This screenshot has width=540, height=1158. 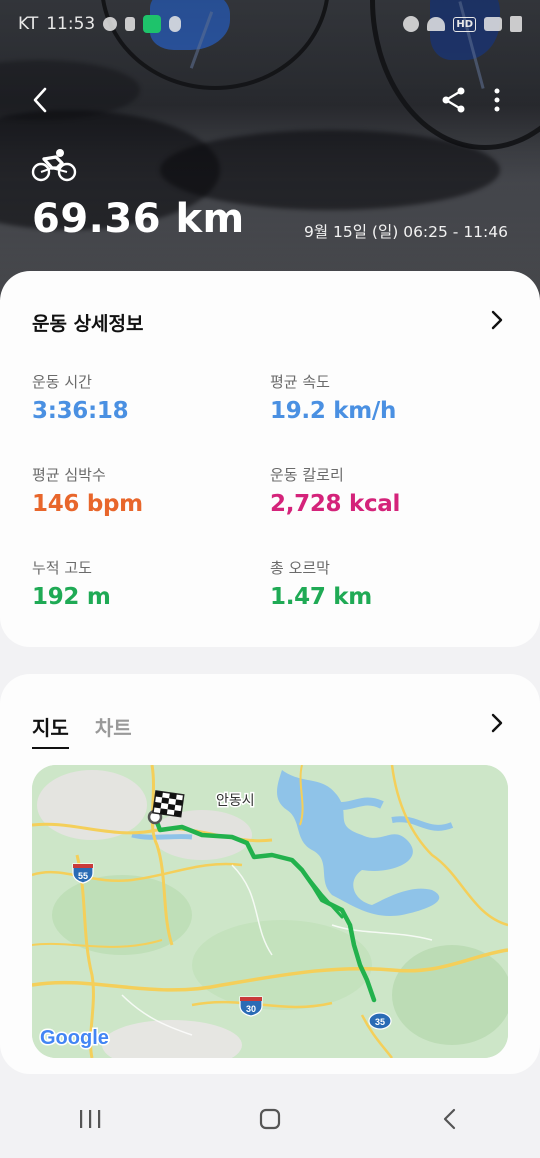 I want to click on stat-value: 1.47 km, so click(x=321, y=597).